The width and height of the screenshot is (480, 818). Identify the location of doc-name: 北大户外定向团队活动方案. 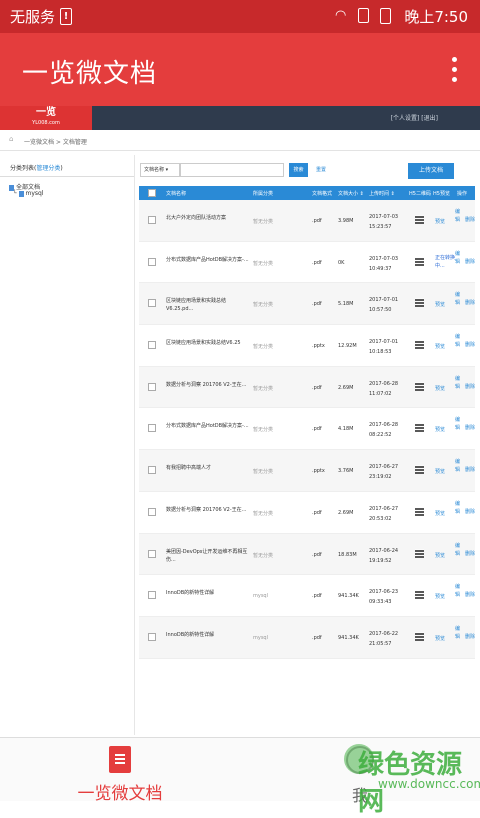
(208, 218).